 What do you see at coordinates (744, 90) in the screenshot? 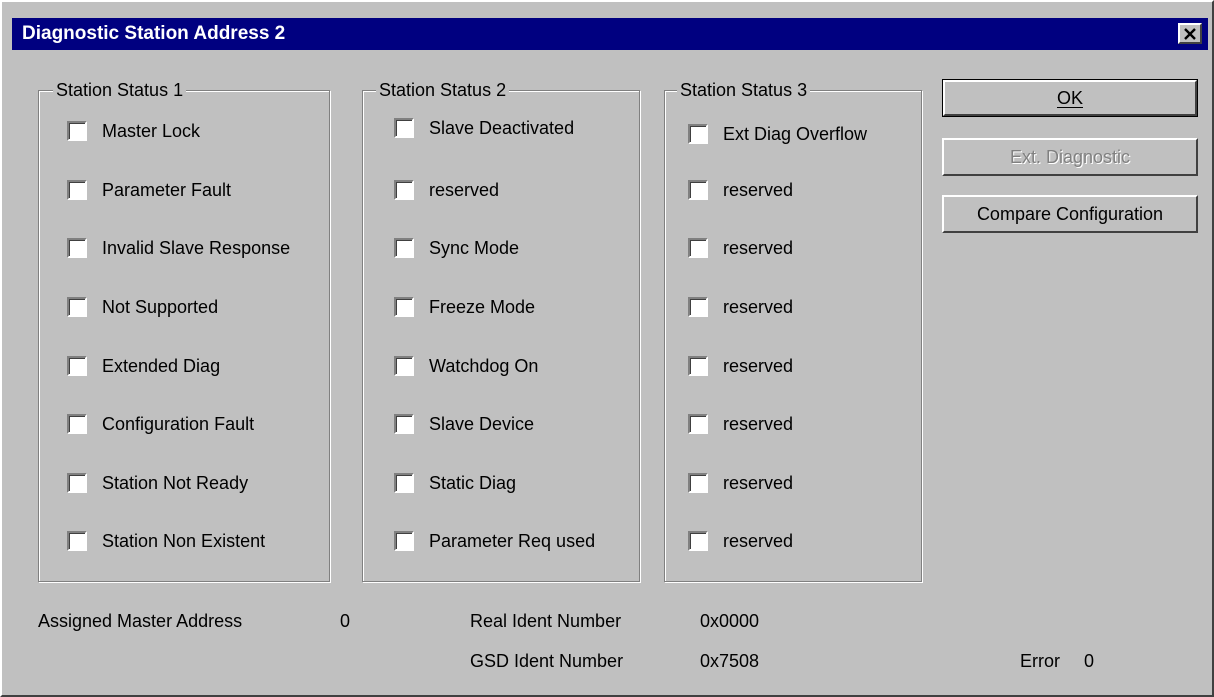
I see `group-legend: Station Status 3` at bounding box center [744, 90].